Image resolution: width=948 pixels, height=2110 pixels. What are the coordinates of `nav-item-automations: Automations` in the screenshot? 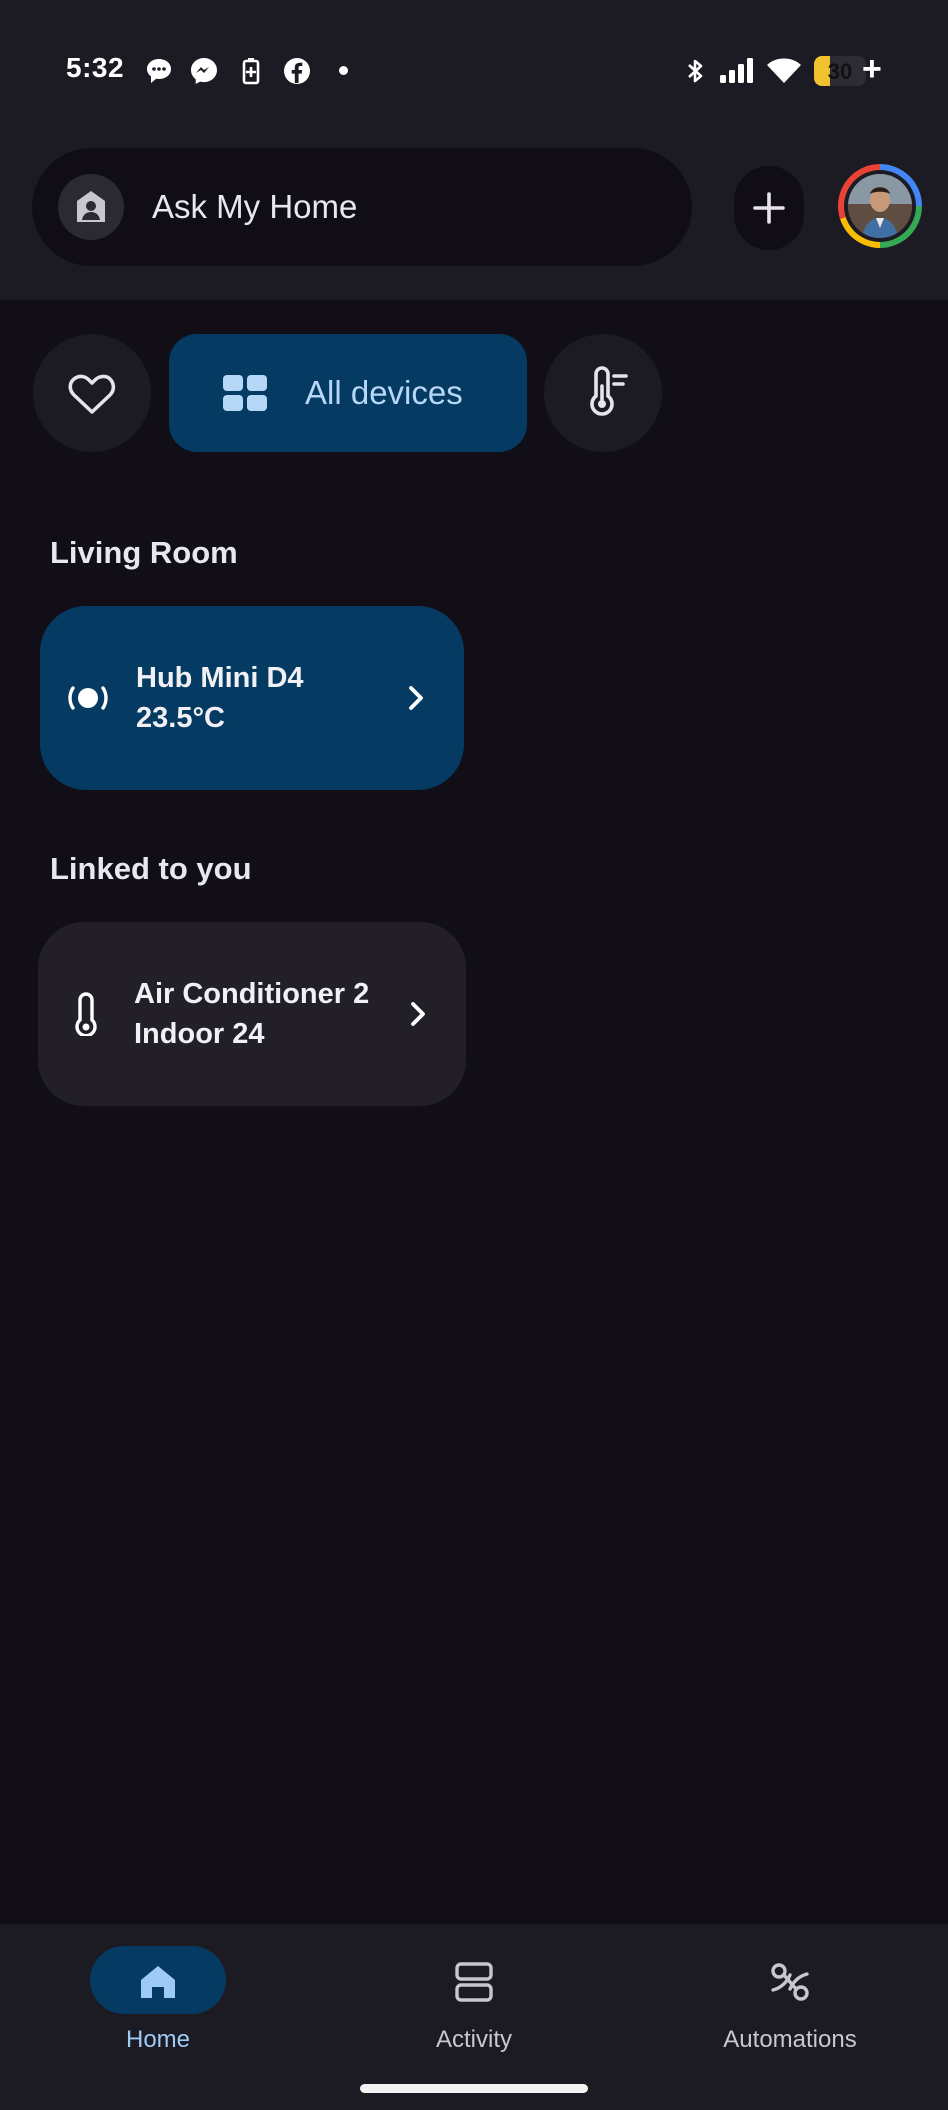 It's located at (790, 1999).